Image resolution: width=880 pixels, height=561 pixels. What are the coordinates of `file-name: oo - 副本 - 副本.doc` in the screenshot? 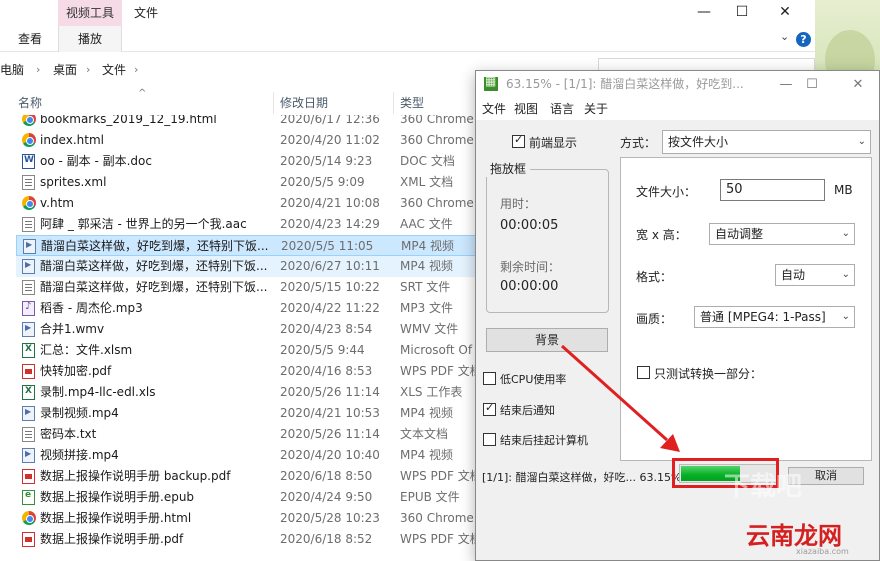 It's located at (96, 161).